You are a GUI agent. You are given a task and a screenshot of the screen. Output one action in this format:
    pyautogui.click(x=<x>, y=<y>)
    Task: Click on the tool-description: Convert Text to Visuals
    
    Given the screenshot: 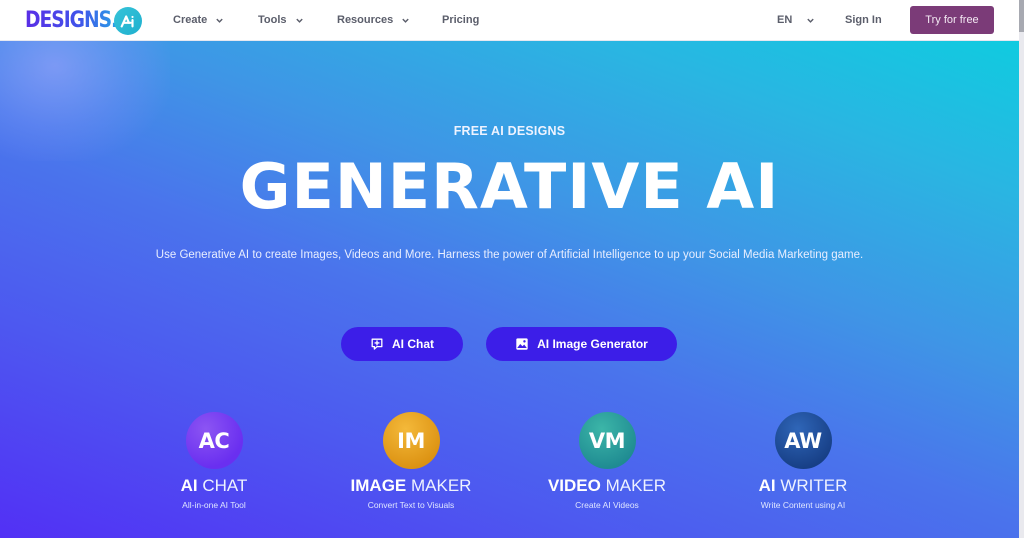 What is the action you would take?
    pyautogui.click(x=411, y=505)
    